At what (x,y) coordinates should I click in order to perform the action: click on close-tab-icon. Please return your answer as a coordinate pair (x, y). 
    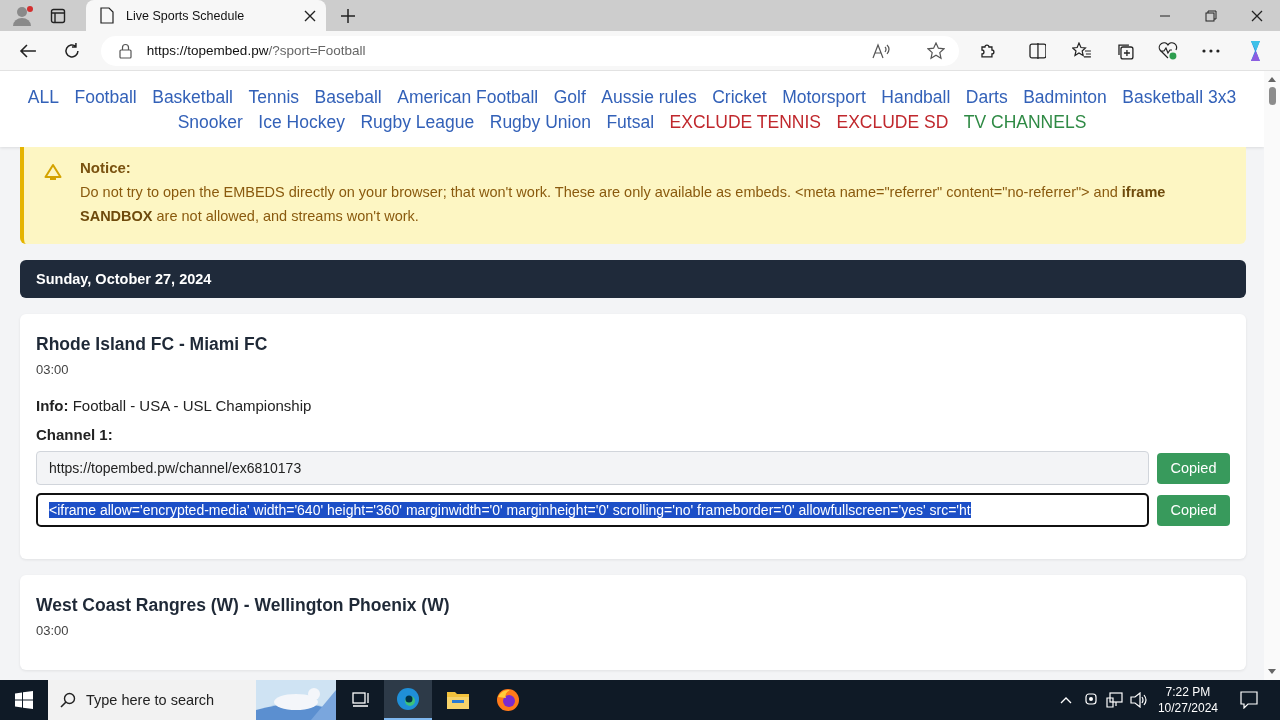
    Looking at the image, I should click on (310, 15).